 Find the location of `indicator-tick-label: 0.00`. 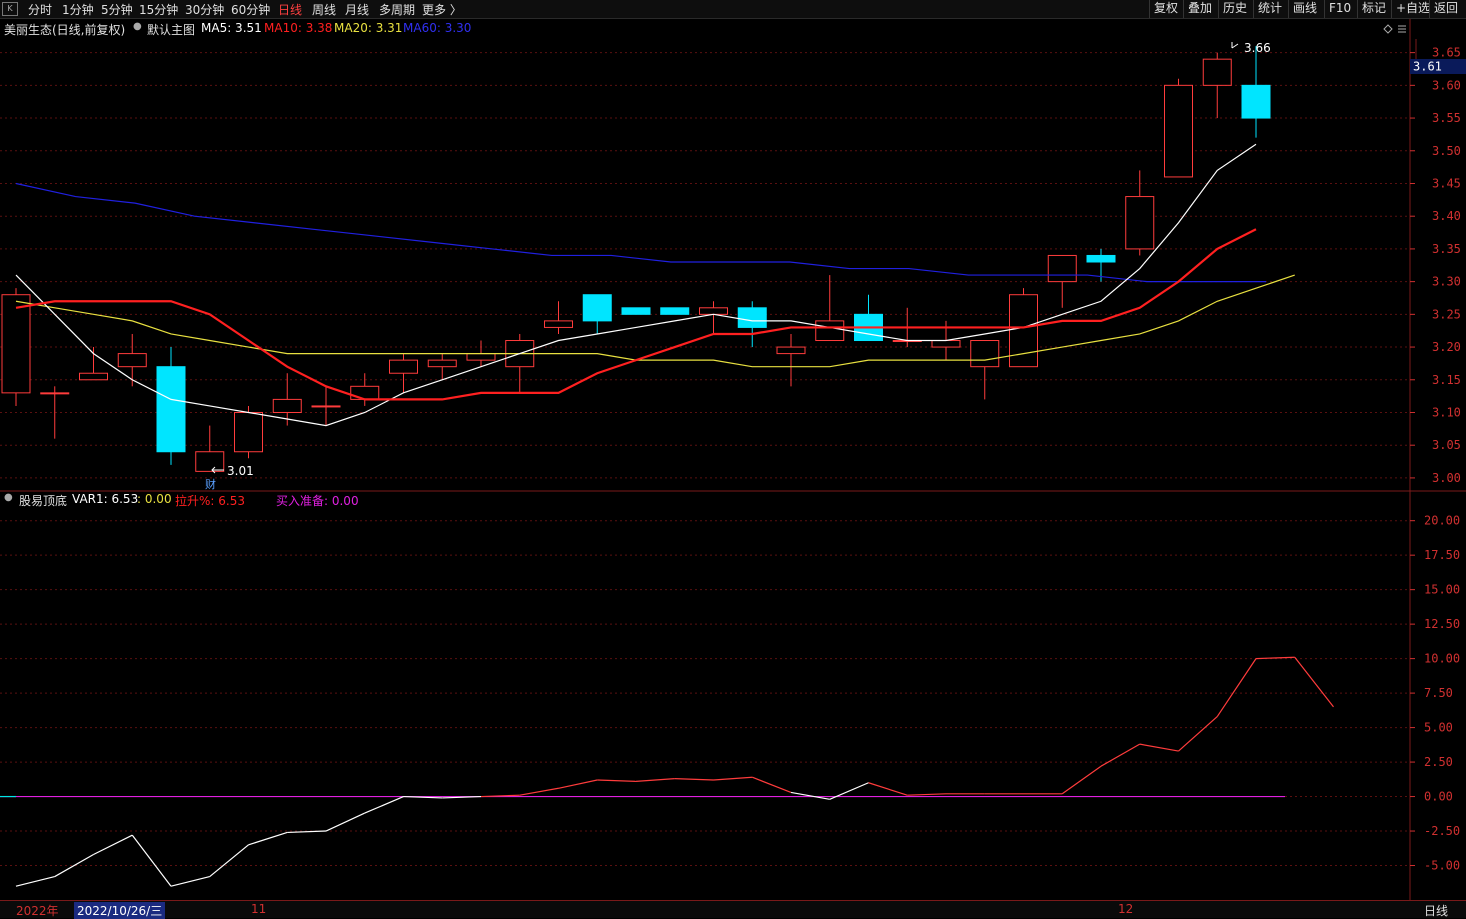

indicator-tick-label: 0.00 is located at coordinates (1438, 797).